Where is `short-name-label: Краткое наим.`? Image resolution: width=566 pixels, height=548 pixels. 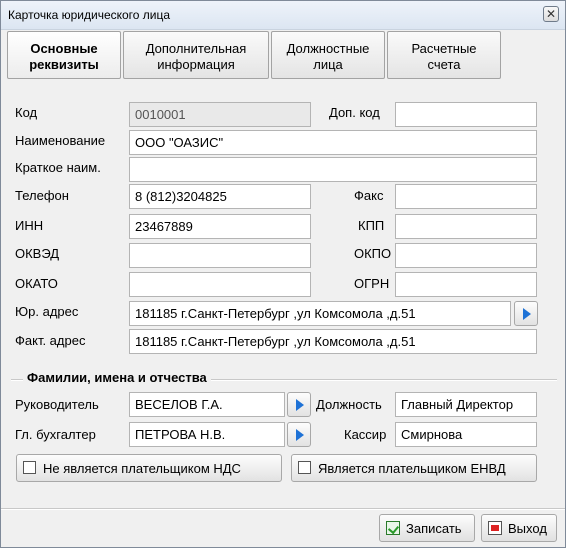 short-name-label: Краткое наим. is located at coordinates (58, 167).